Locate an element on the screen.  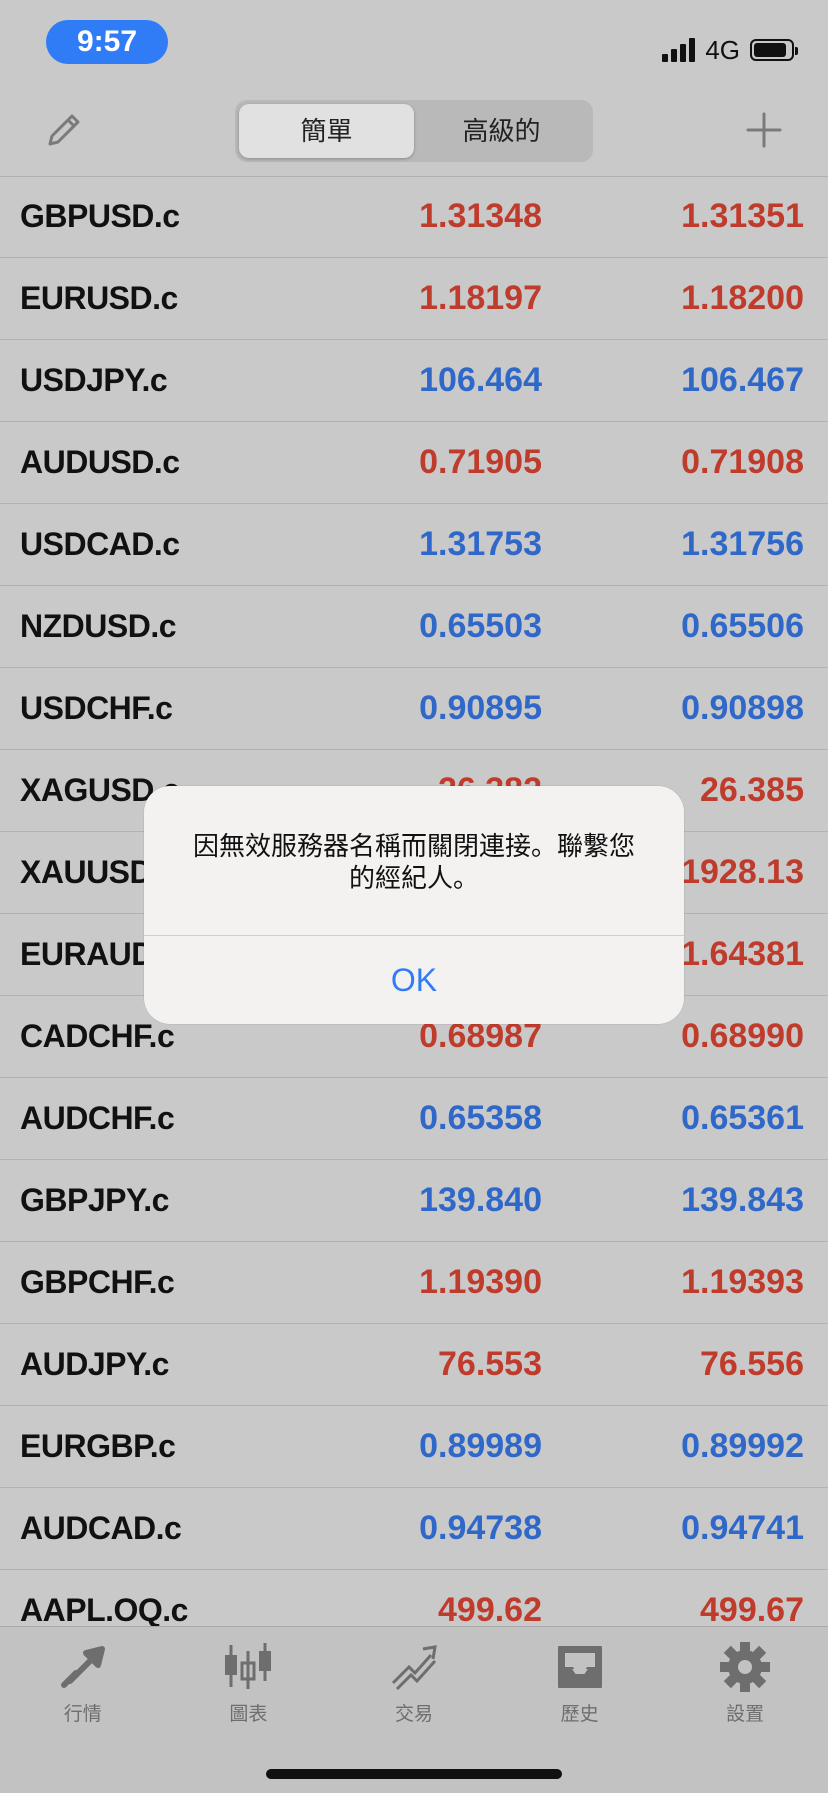
ok-button: OK is located at coordinates (414, 980).